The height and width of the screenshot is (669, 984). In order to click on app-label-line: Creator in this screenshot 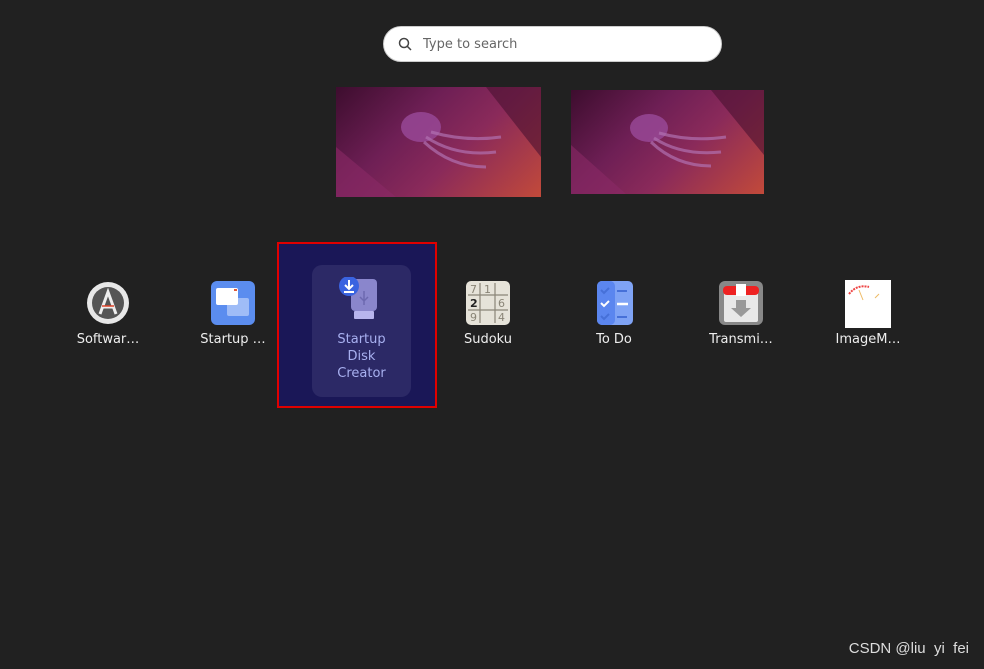, I will do `click(361, 373)`.